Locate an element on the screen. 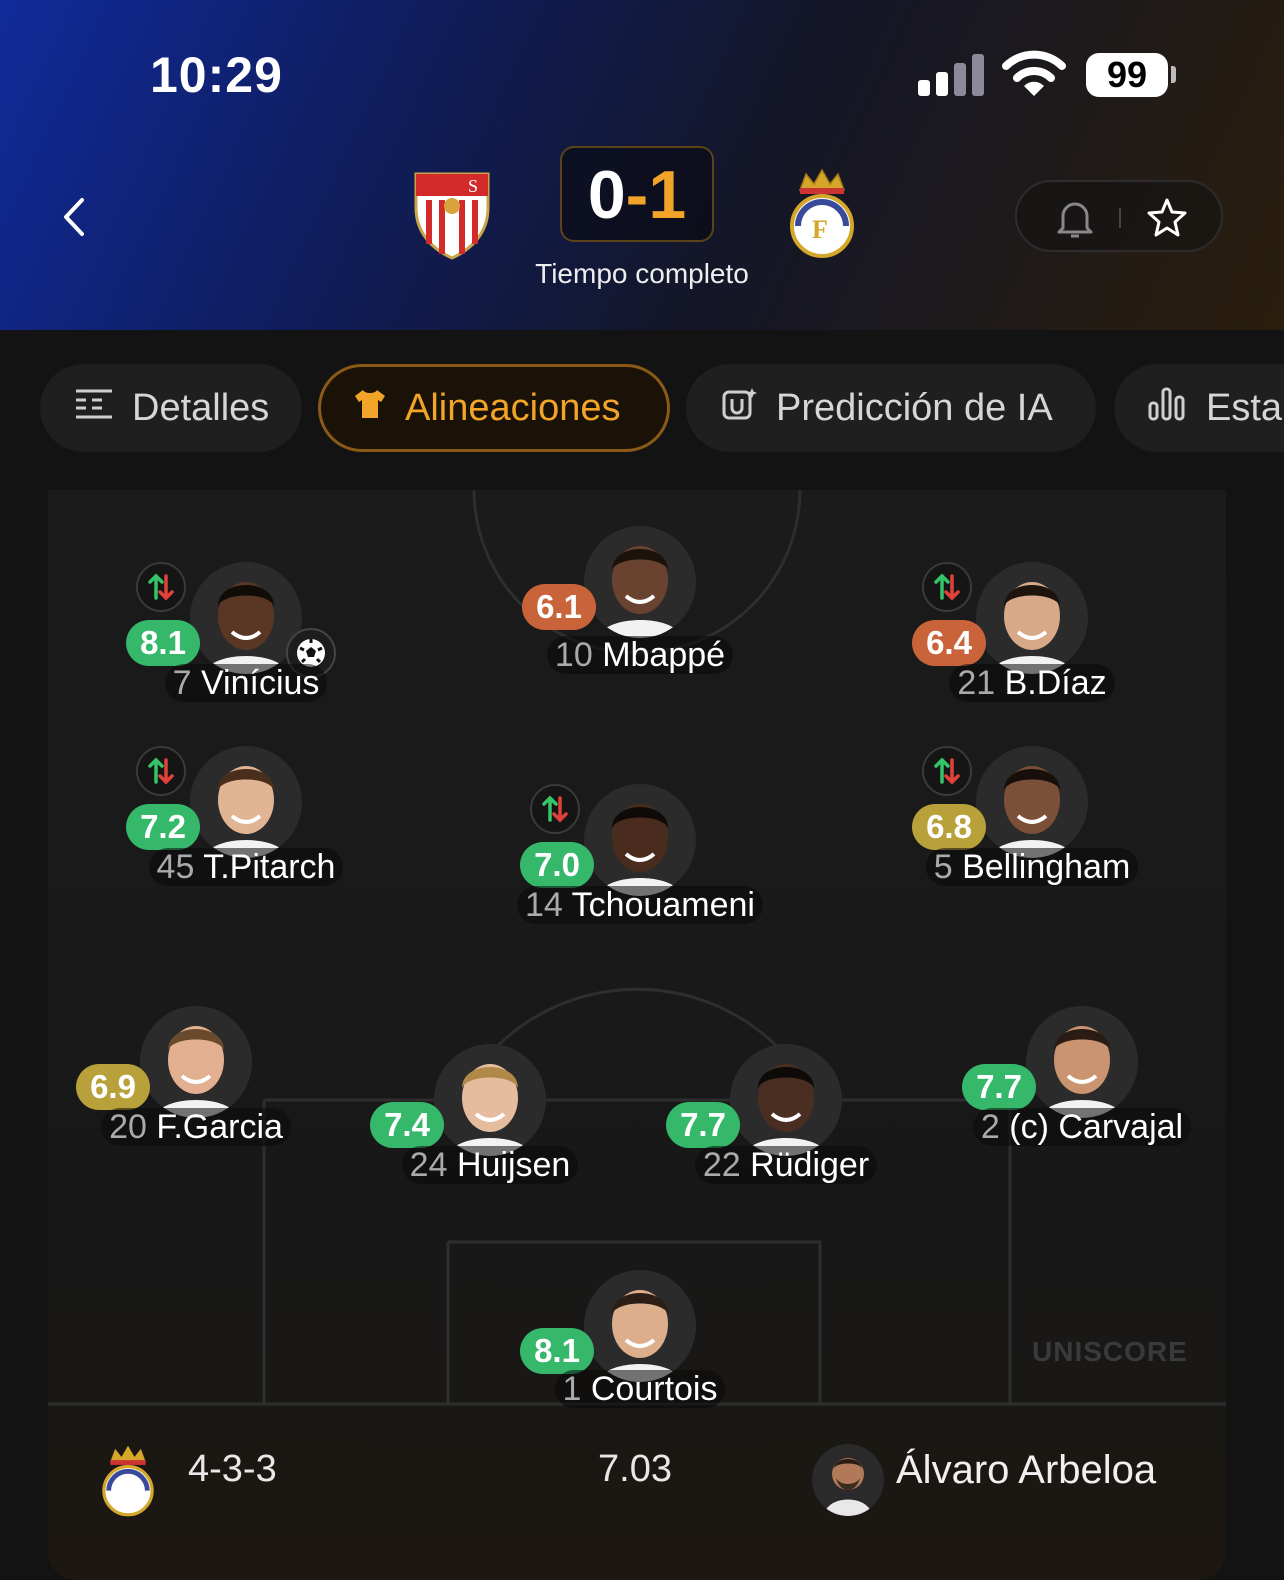 Image resolution: width=1284 pixels, height=1580 pixels. player-name-label: 45 T.Pitarch is located at coordinates (246, 867).